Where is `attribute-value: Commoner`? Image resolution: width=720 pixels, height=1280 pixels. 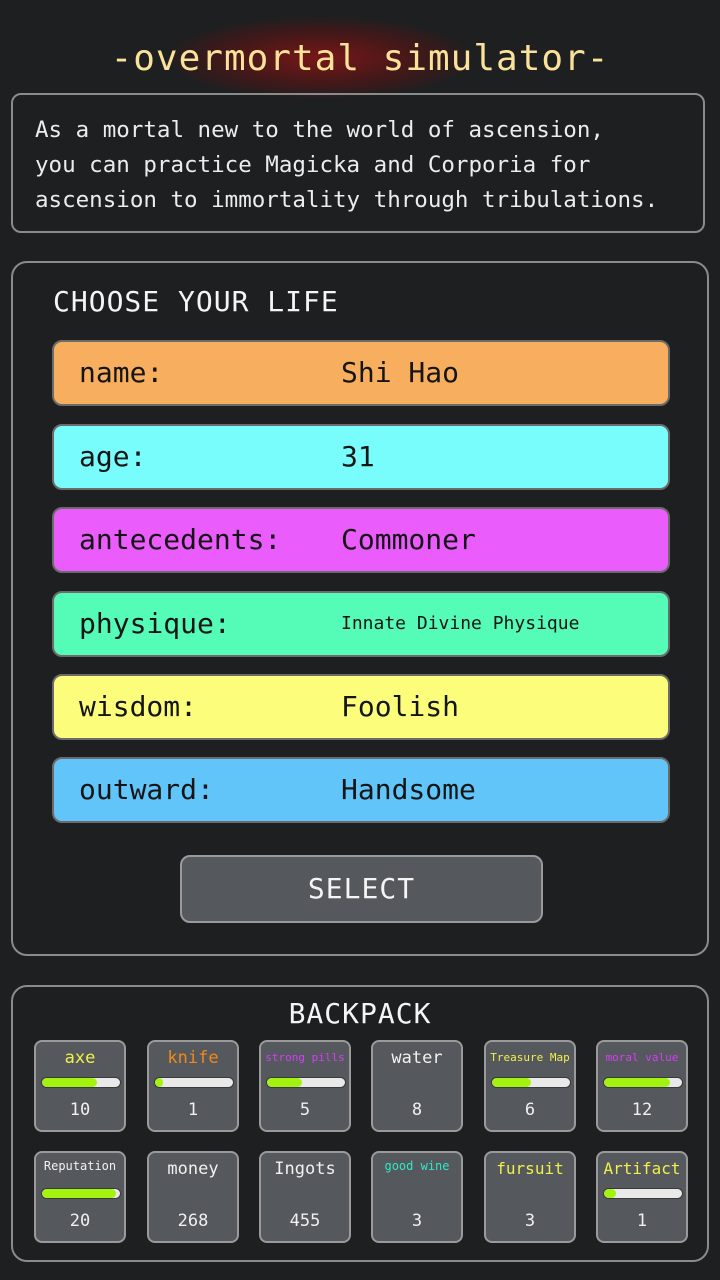 attribute-value: Commoner is located at coordinates (408, 539).